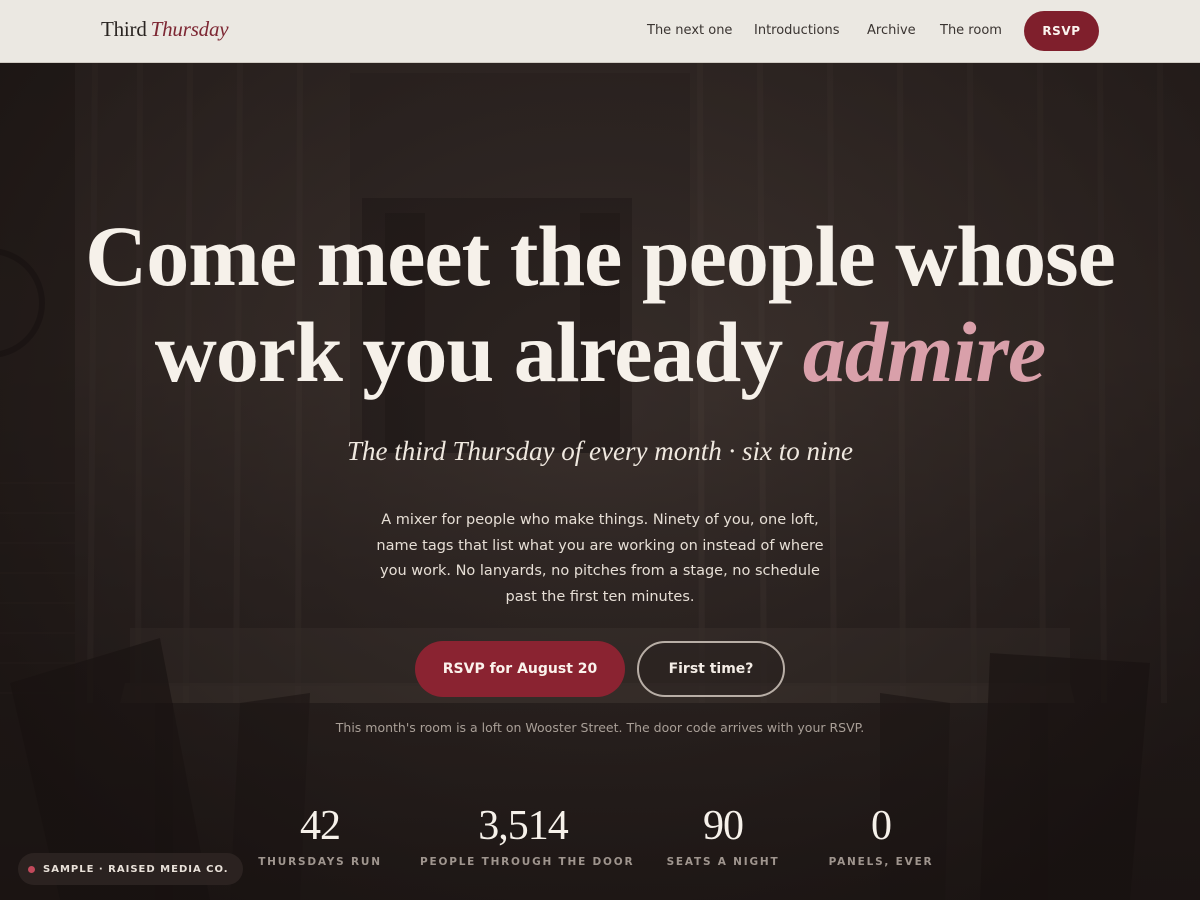 This screenshot has height=900, width=1200. I want to click on nav-rsvp-button: RSVP, so click(1061, 31).